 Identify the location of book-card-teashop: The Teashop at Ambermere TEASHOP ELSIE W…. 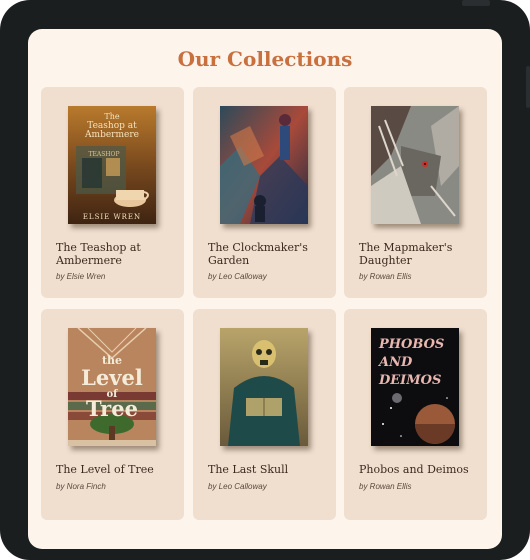
(112, 192).